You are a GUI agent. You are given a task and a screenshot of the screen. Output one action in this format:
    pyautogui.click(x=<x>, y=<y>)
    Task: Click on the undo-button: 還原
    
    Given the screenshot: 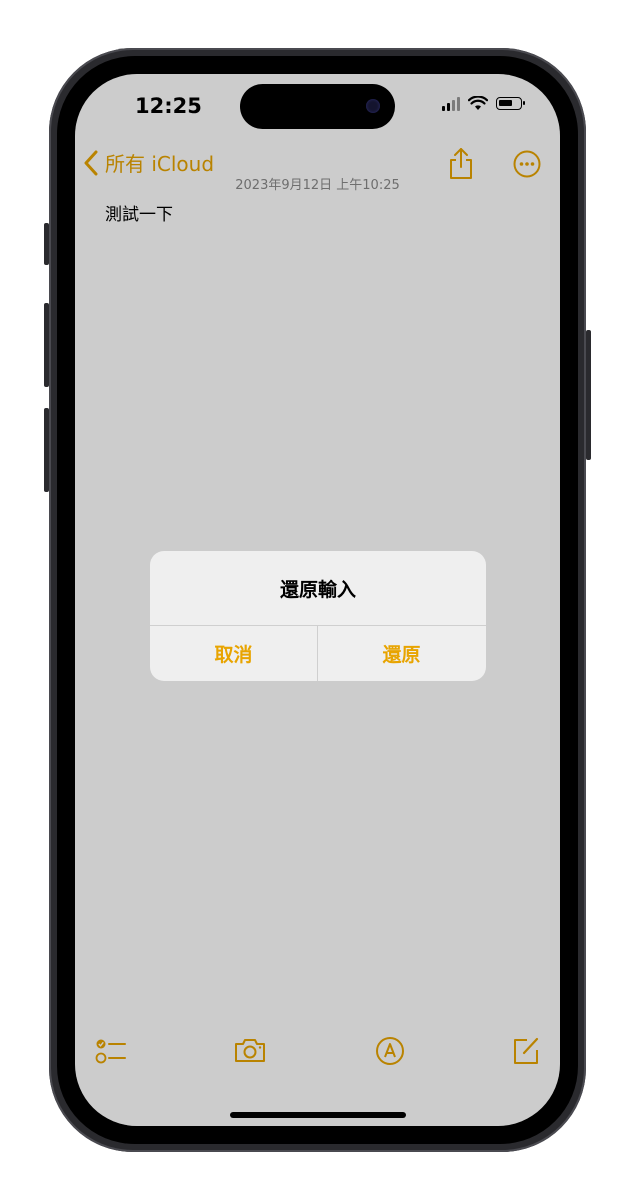 What is the action you would take?
    pyautogui.click(x=401, y=653)
    